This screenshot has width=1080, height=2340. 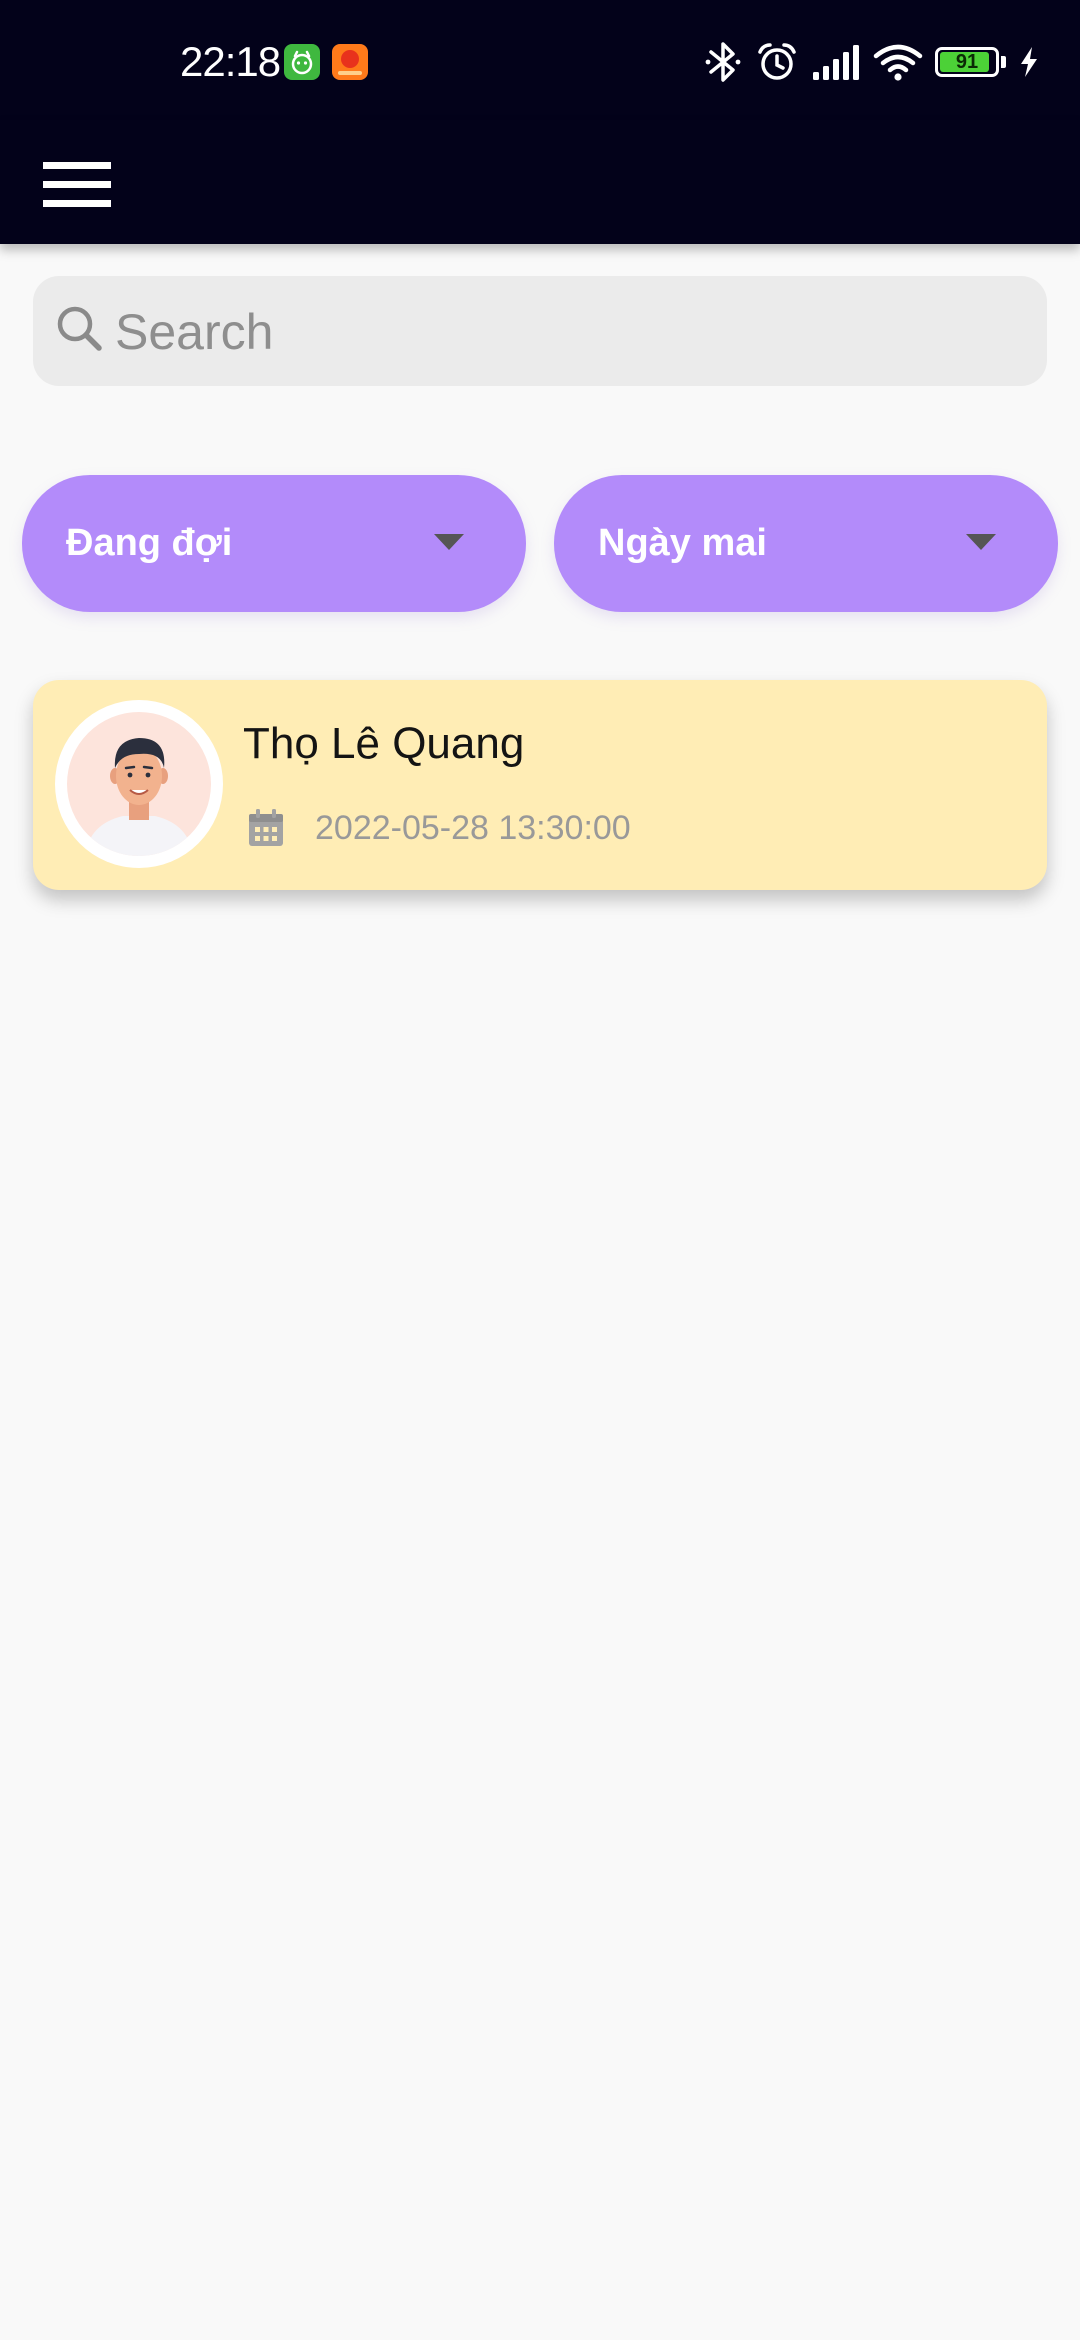 I want to click on wifi-icon, so click(x=898, y=62).